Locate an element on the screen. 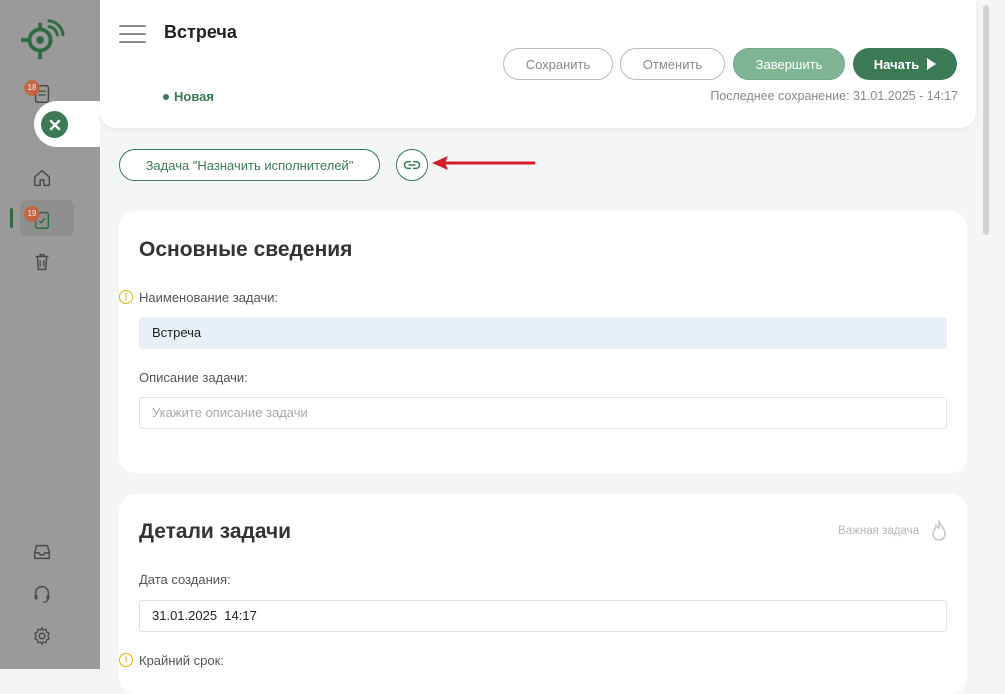 Image resolution: width=1005 pixels, height=694 pixels. status-label: Новая is located at coordinates (194, 96).